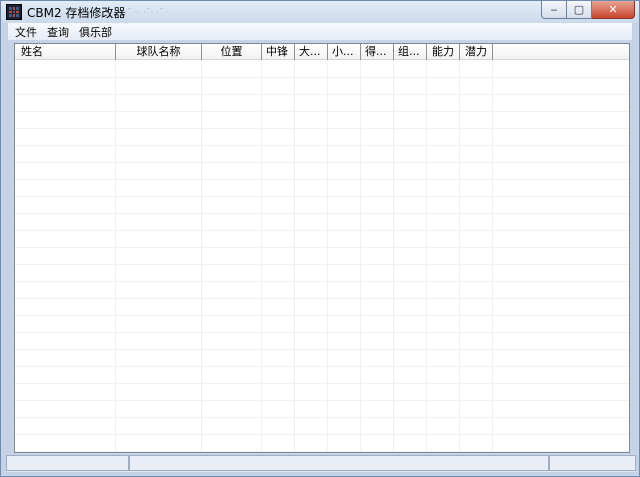  What do you see at coordinates (58, 32) in the screenshot?
I see `menu-query: 查询` at bounding box center [58, 32].